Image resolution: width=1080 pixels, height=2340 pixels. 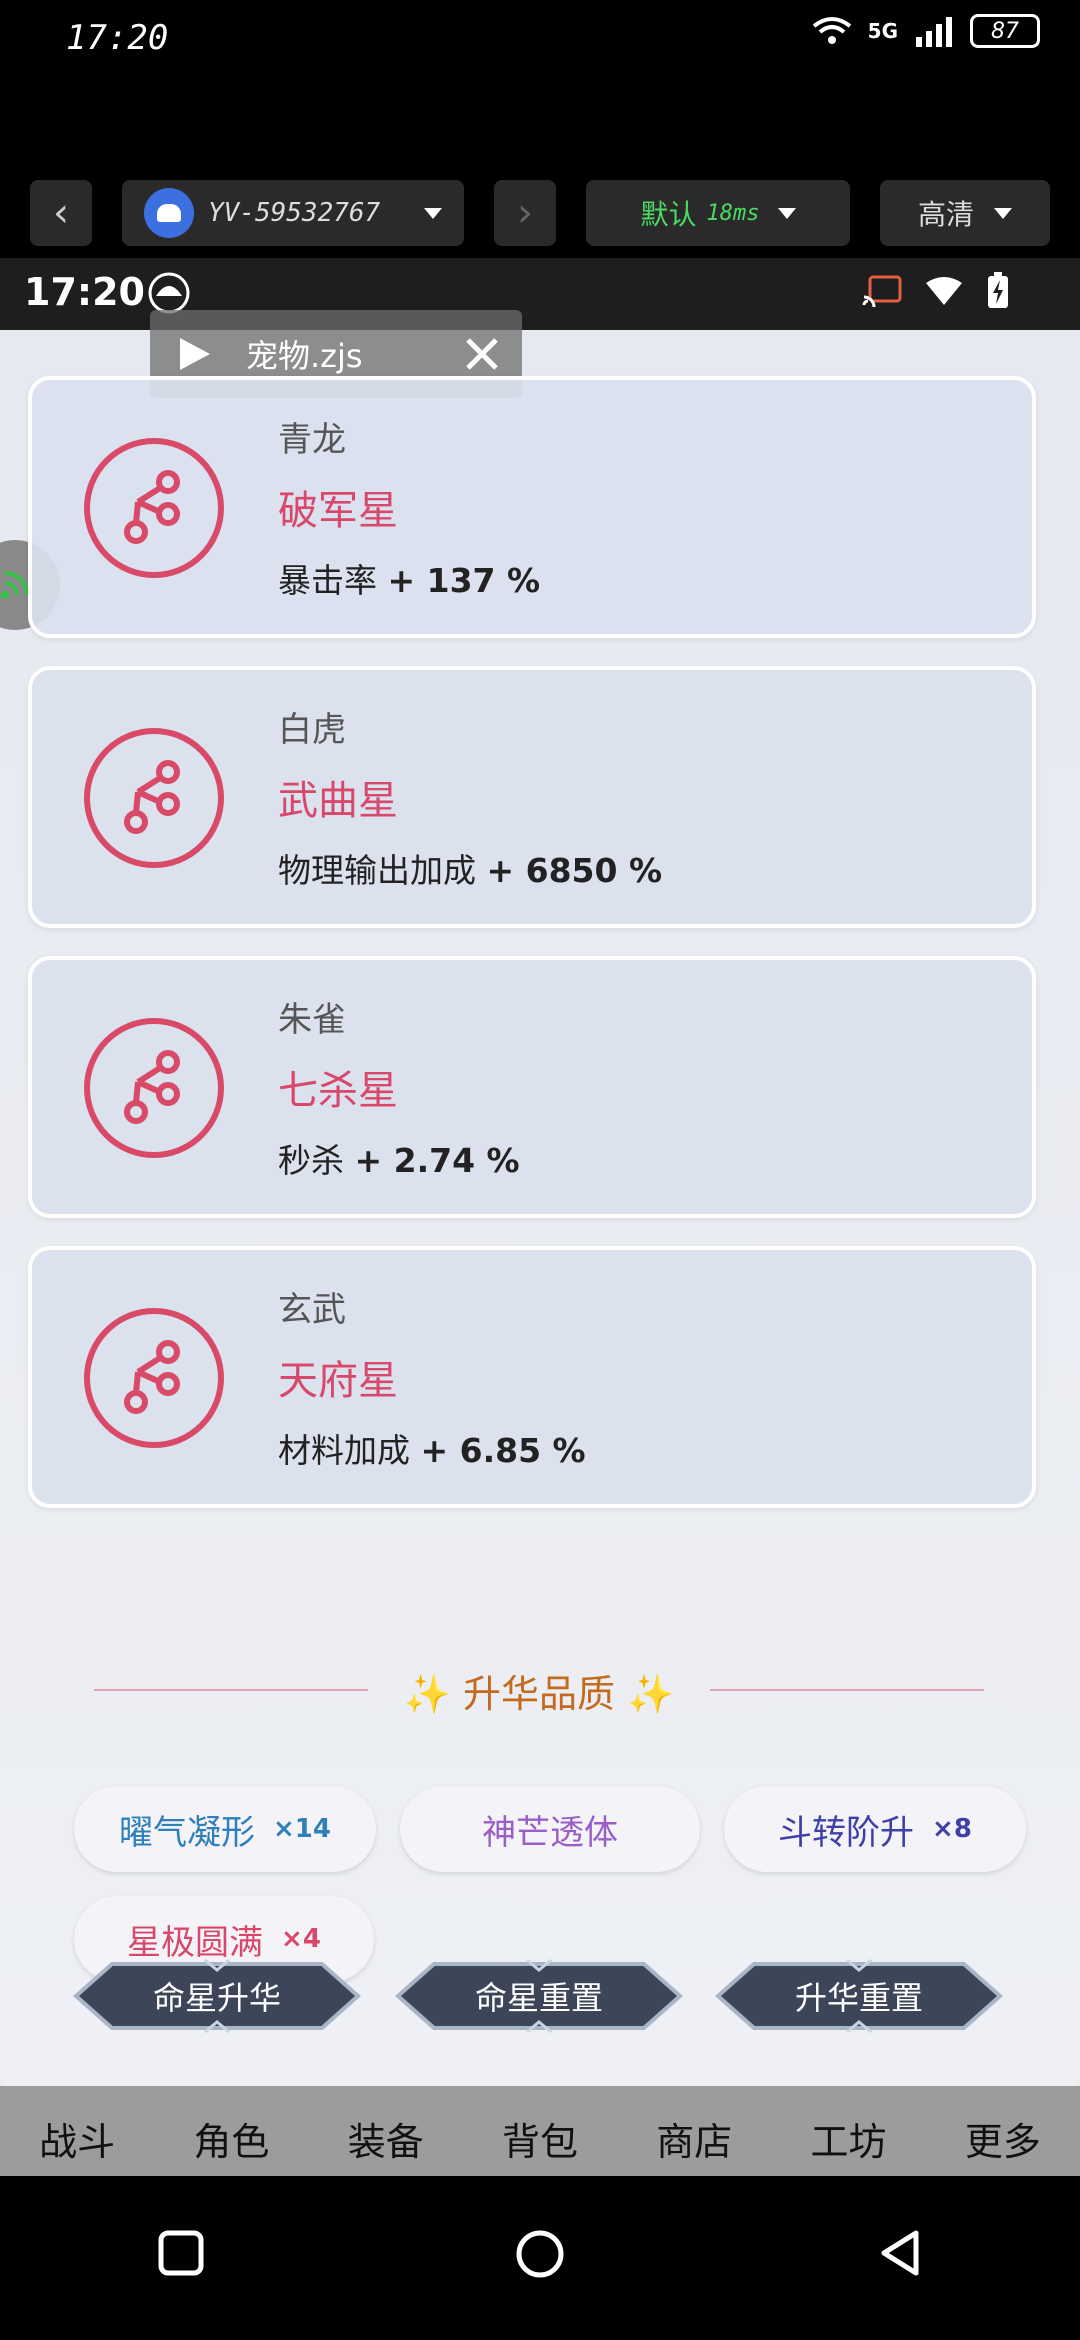 I want to click on bonus-label: 秒杀, so click(x=311, y=1160).